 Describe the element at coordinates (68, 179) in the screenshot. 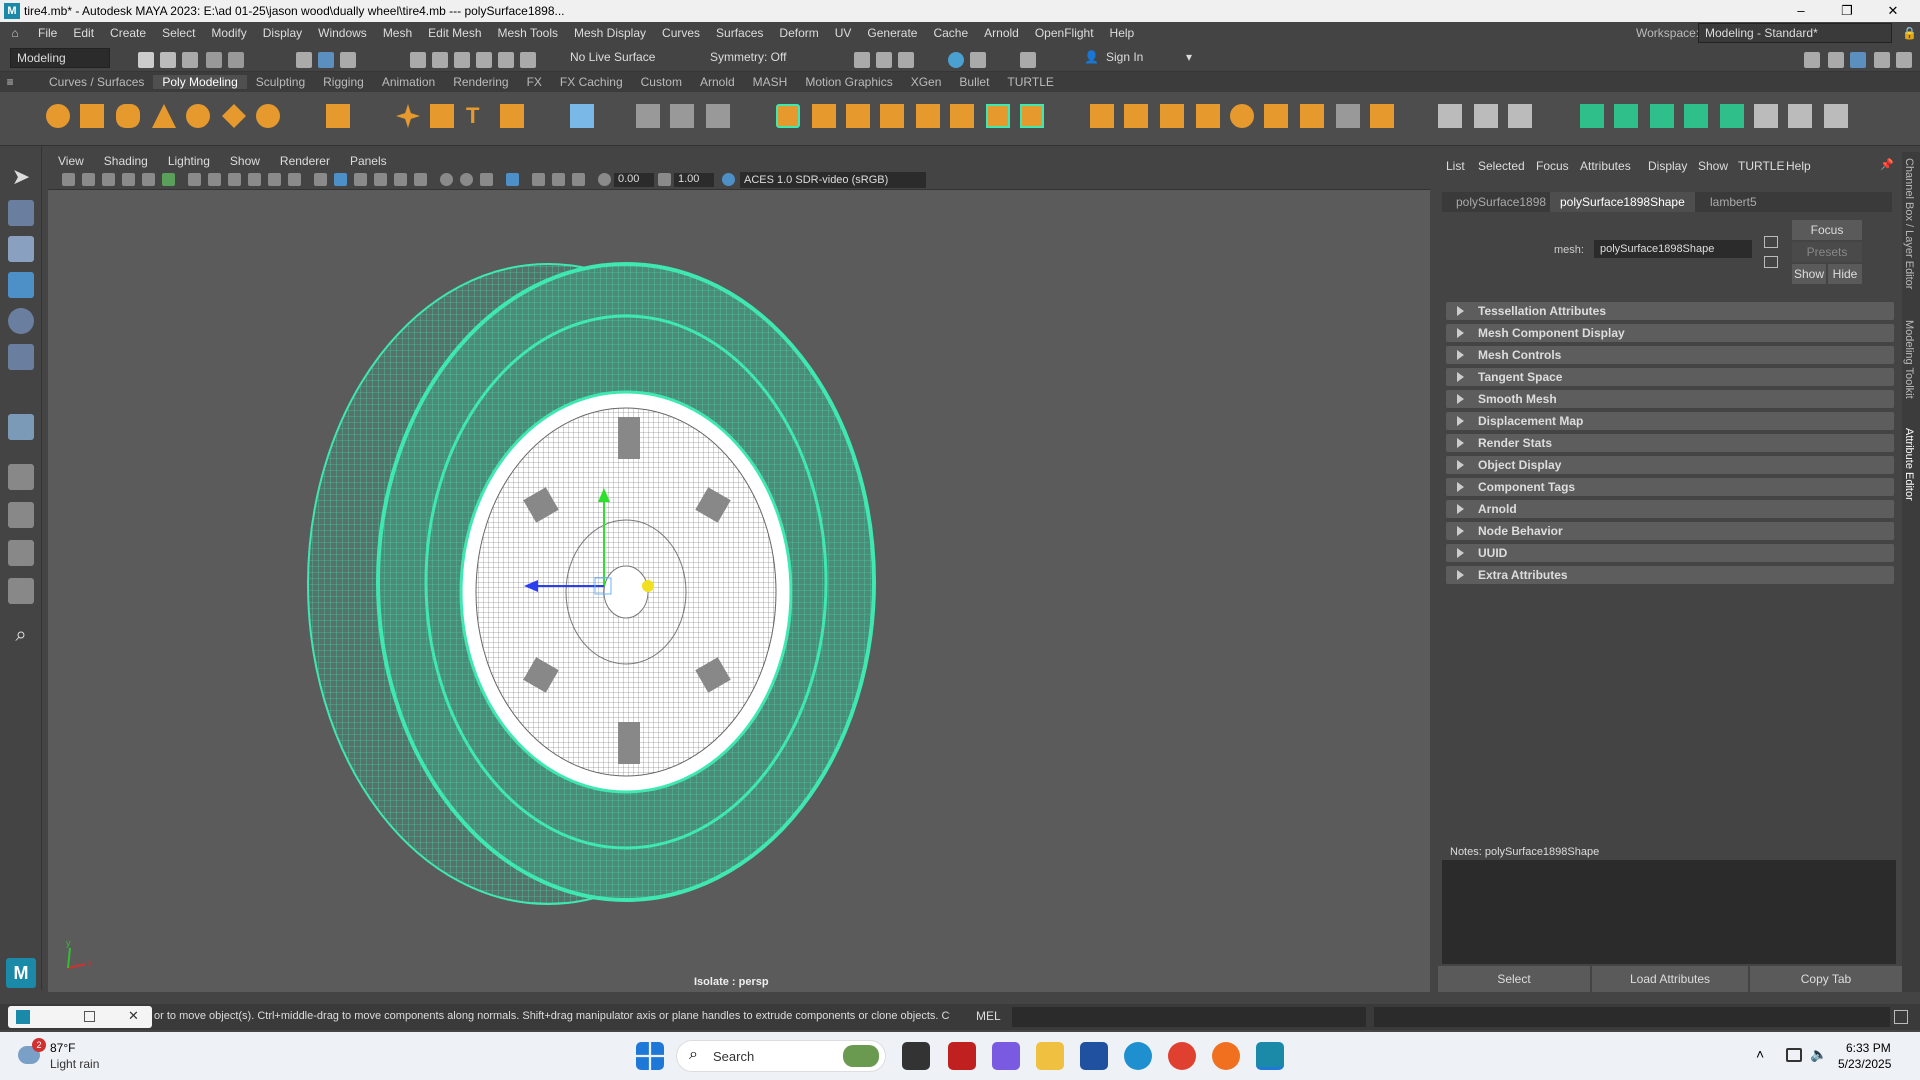

I see `select-camera-icon` at that location.